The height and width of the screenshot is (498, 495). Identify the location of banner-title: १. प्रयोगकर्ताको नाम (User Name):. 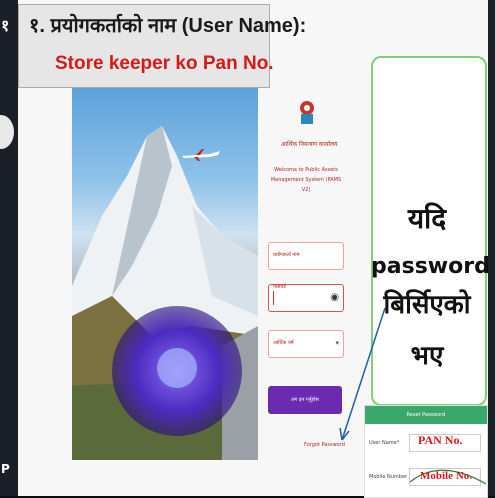
(168, 26).